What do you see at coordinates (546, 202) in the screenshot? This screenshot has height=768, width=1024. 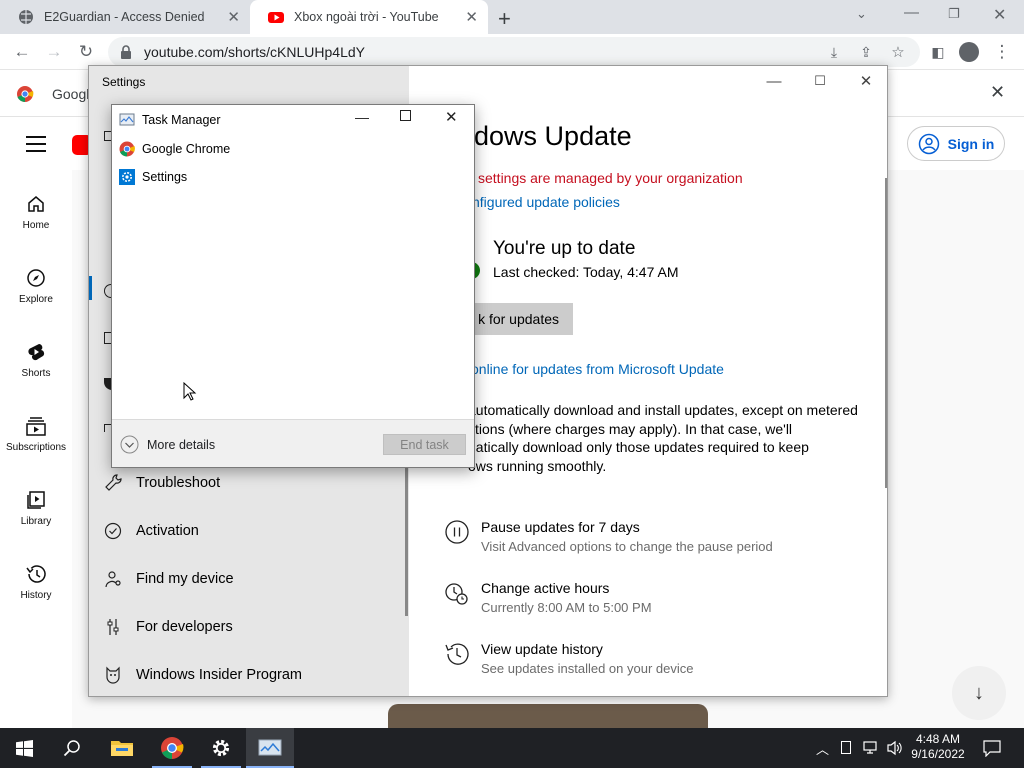 I see `policies-link: nfigured update policies` at bounding box center [546, 202].